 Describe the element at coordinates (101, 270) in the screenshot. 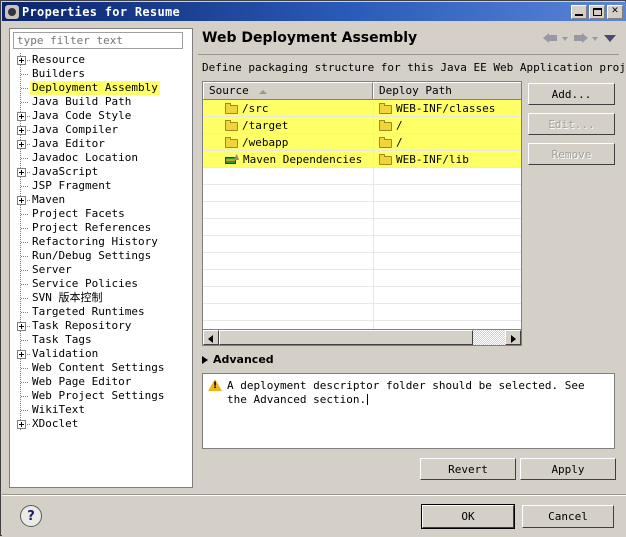

I see `sidebar-item-server: Server` at that location.